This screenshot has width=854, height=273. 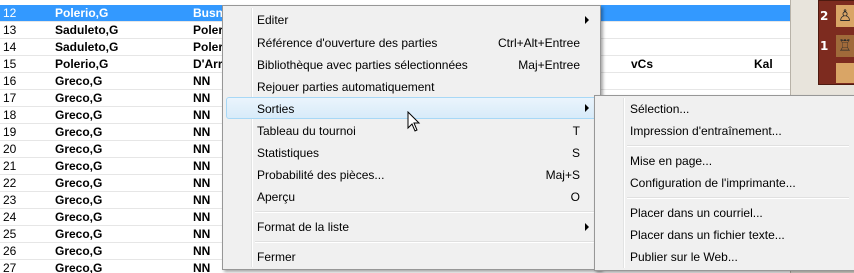 I want to click on menu-item-statistics: Statistiques S, so click(x=411, y=153).